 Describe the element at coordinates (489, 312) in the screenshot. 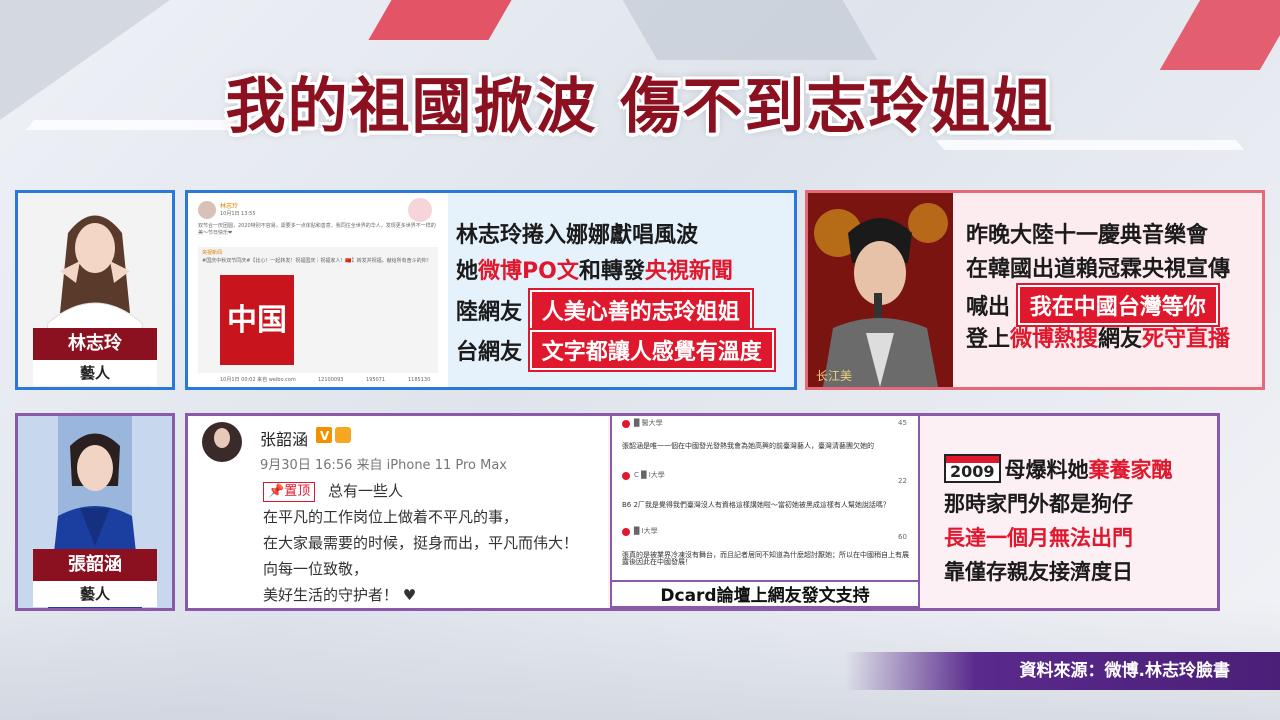

I see `label: 陸網友` at that location.